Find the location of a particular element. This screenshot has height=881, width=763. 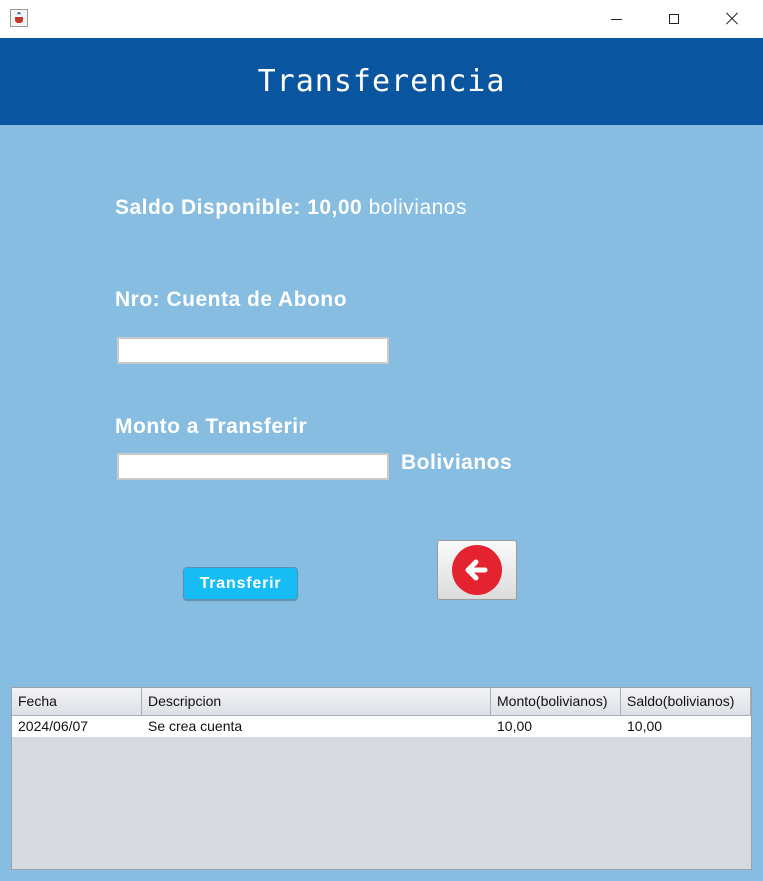

page-header: Transferencia is located at coordinates (381, 81).